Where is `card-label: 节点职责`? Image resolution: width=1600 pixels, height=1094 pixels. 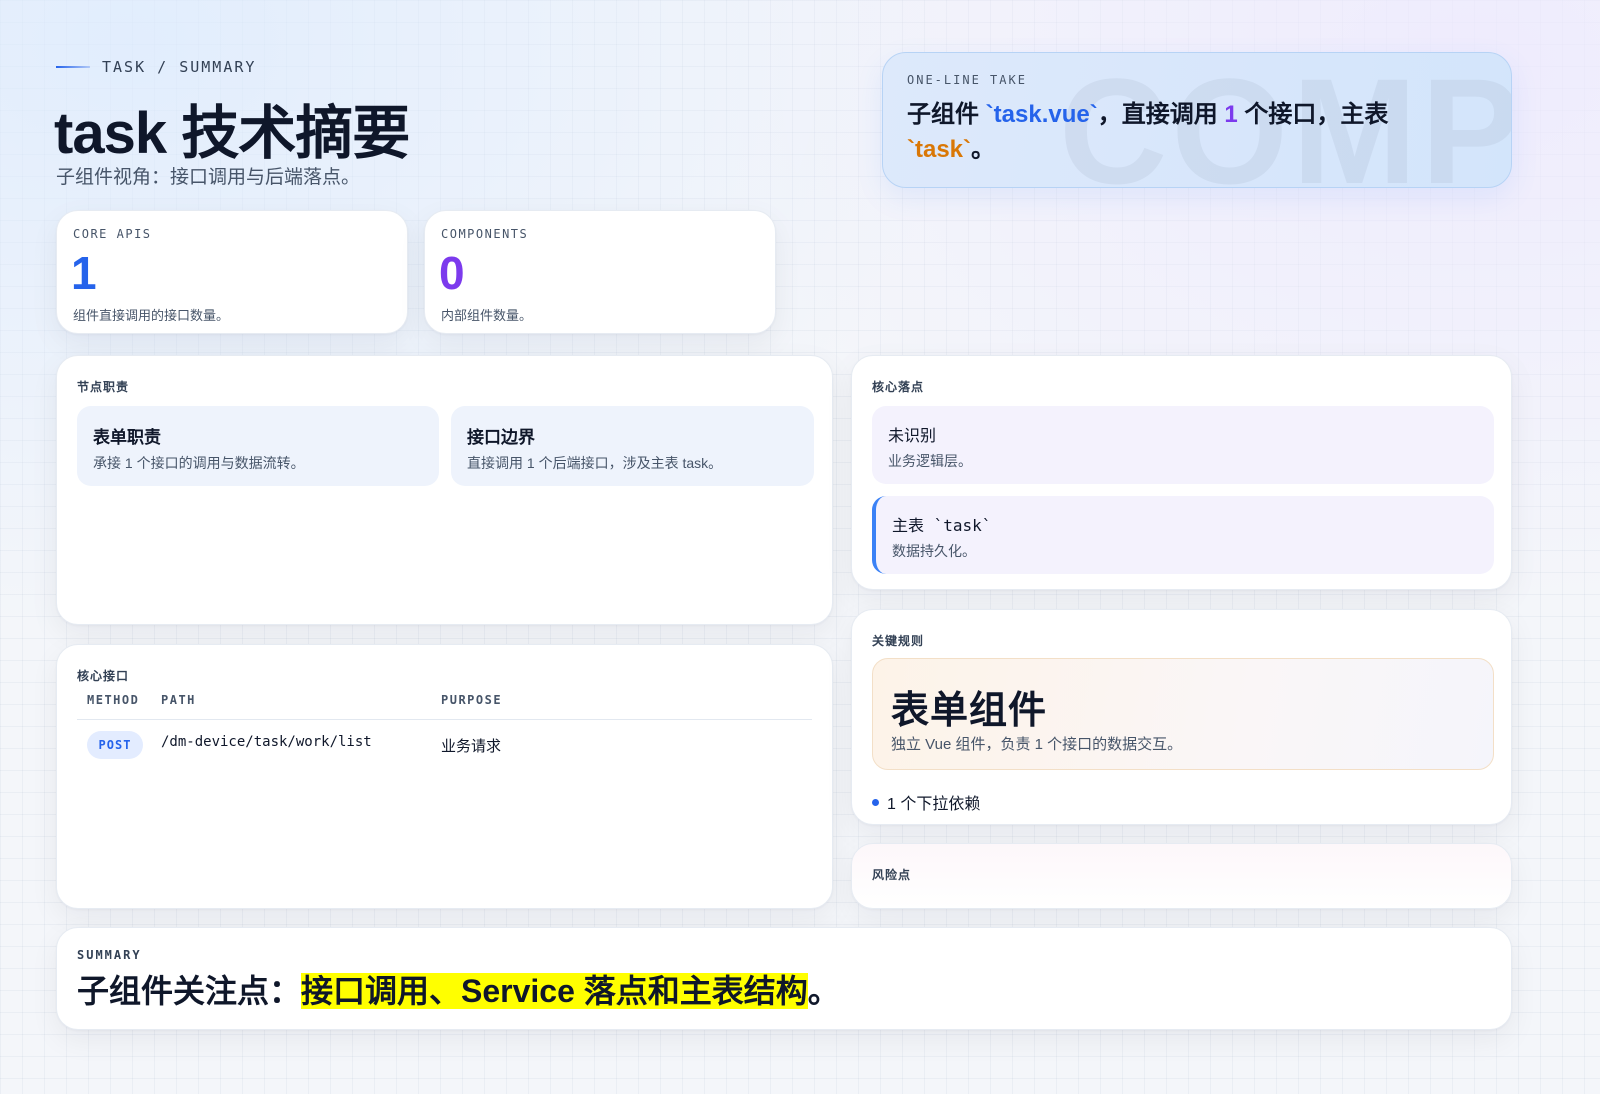
card-label: 节点职责 is located at coordinates (103, 387).